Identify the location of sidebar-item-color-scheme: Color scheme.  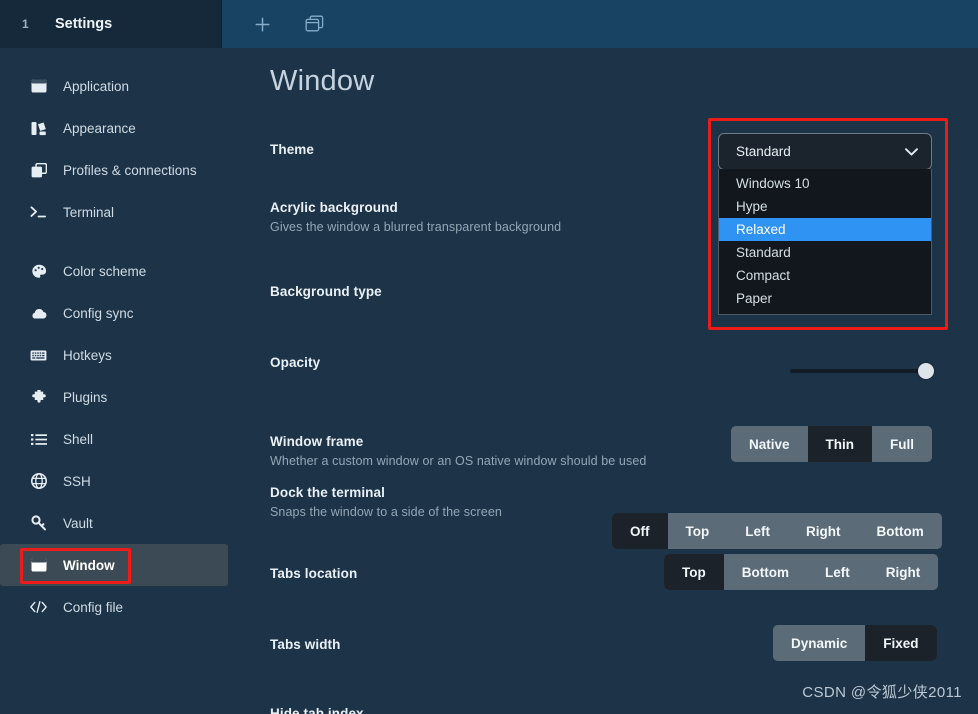
(116, 271).